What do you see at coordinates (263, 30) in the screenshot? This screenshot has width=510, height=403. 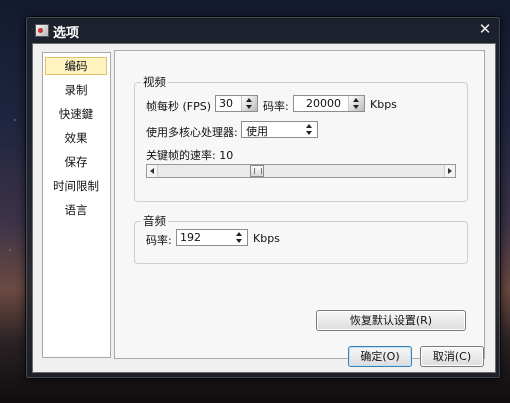 I see `title-bar: 选项 ✕` at bounding box center [263, 30].